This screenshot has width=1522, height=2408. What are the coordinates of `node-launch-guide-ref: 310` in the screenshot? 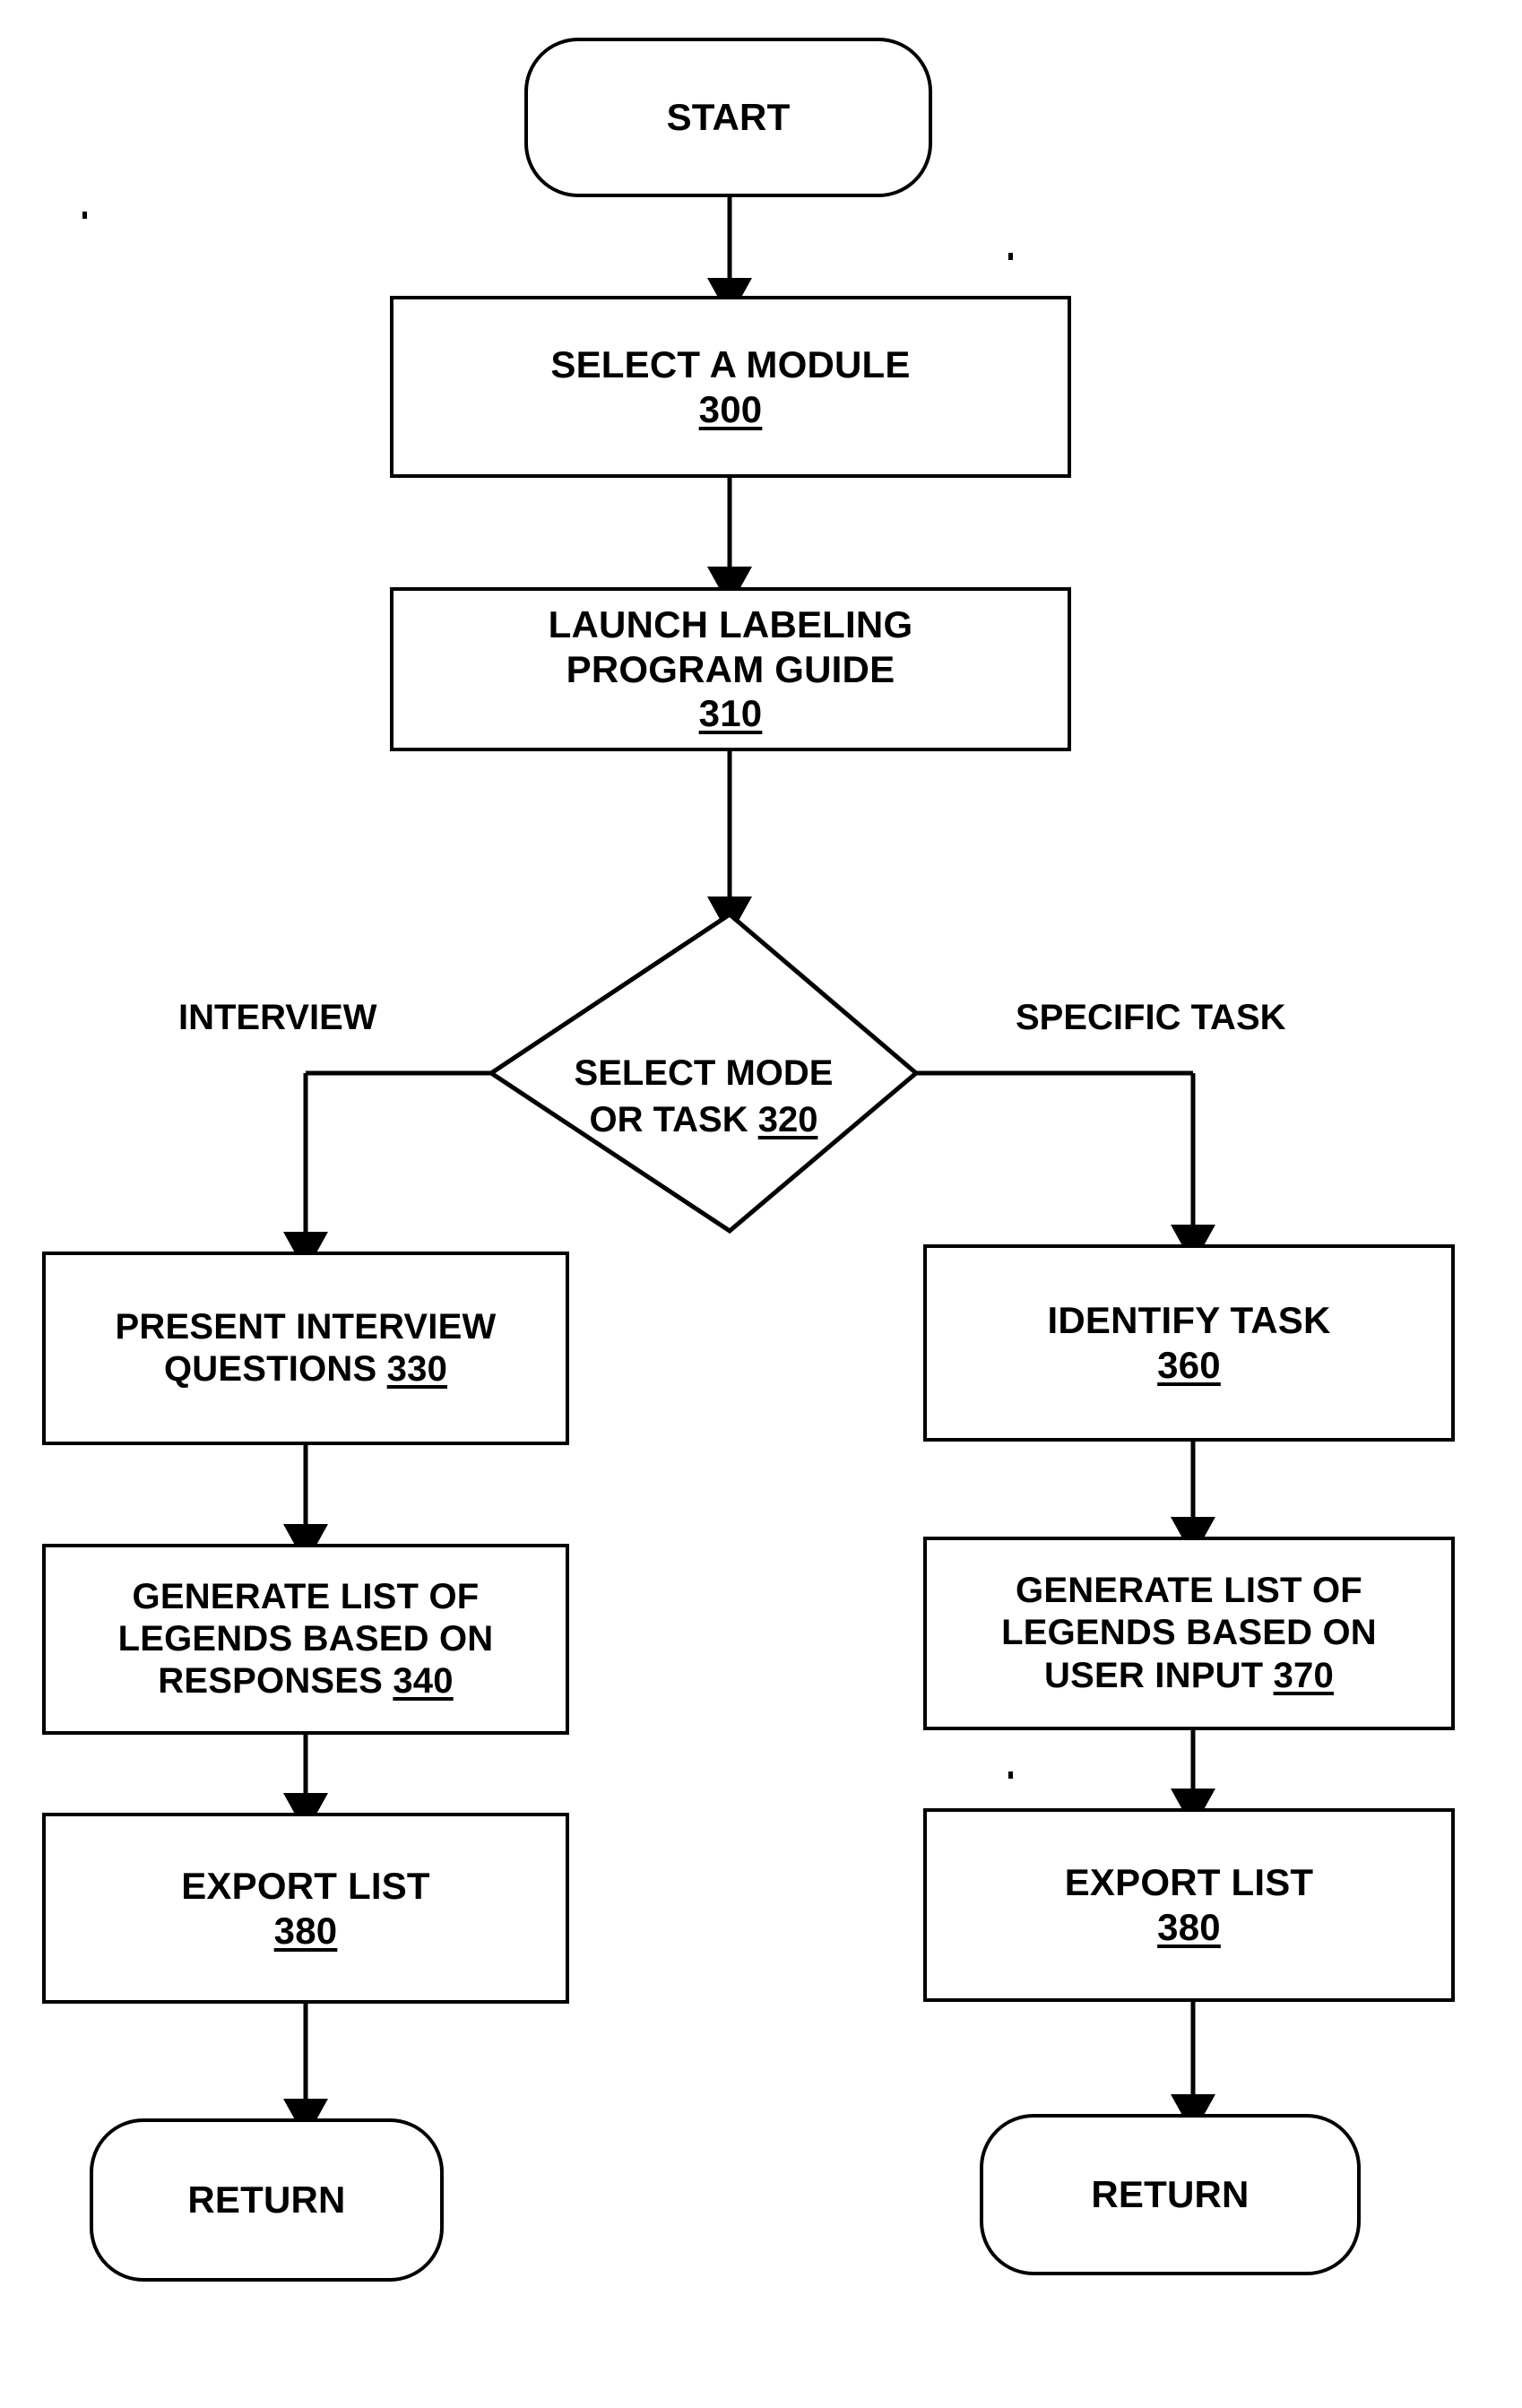 It's located at (730, 713).